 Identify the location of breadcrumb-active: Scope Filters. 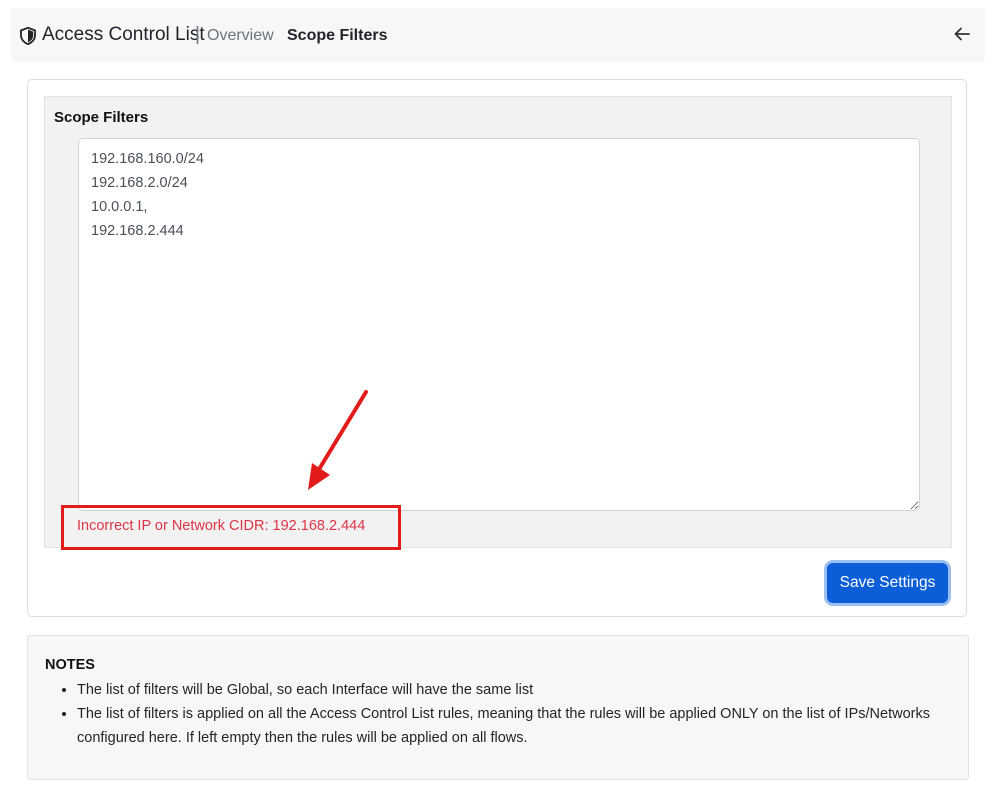
(337, 35).